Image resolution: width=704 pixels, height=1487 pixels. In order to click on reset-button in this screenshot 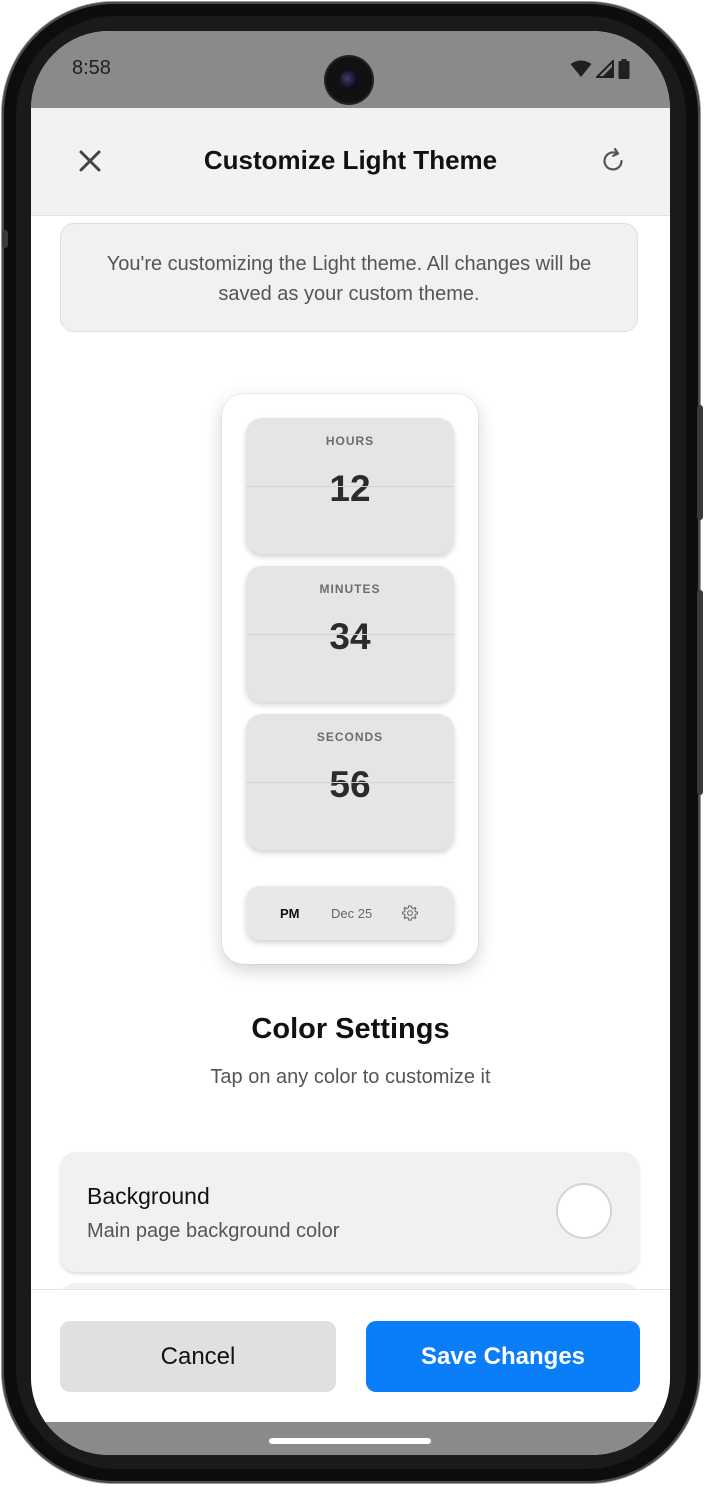, I will do `click(613, 161)`.